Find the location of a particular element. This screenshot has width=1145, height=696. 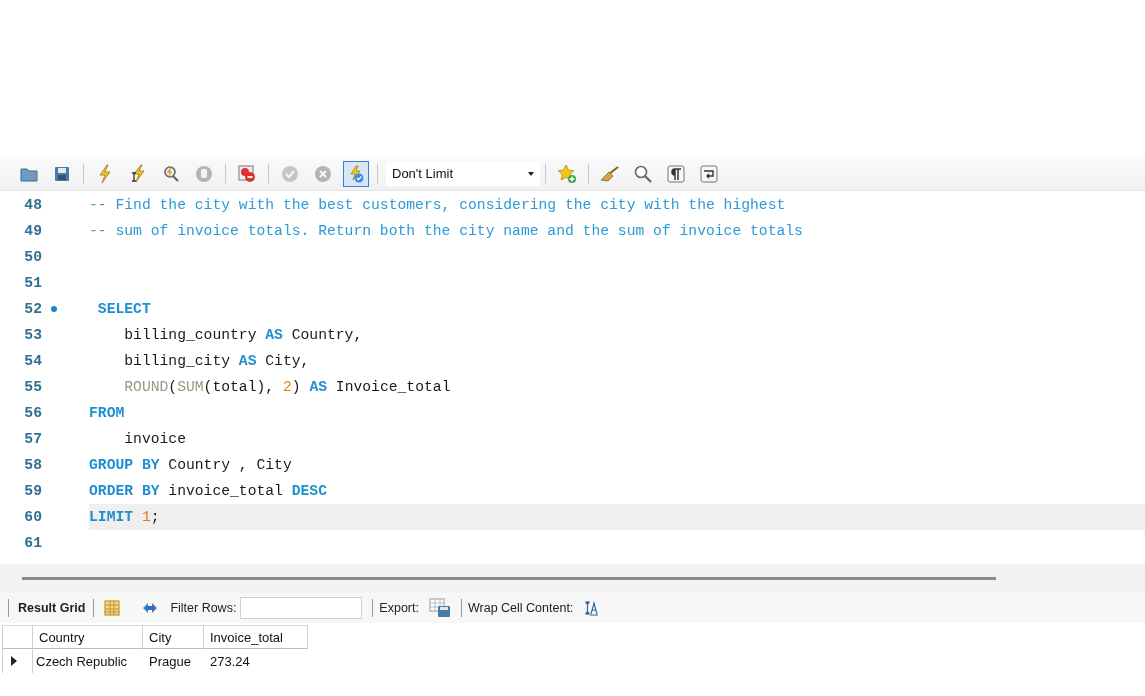

column-header: Country is located at coordinates (88, 637).